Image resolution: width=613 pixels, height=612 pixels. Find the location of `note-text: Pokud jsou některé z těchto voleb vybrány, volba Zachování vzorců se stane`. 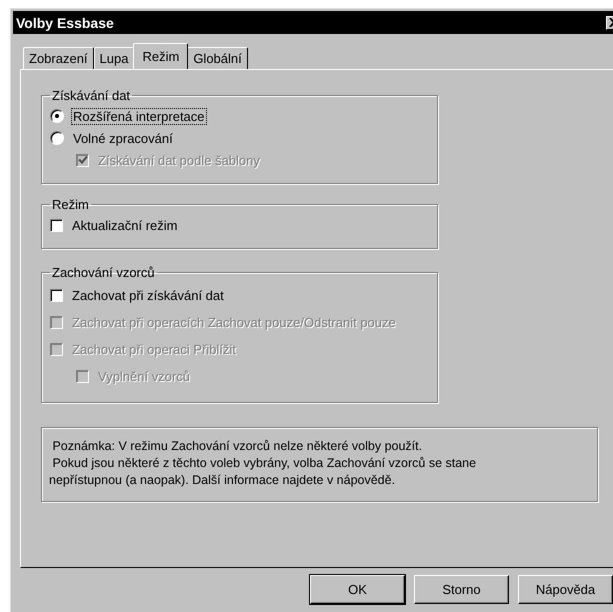

note-text: Pokud jsou některé z těchto voleb vybrány, volba Zachování vzorců se stane is located at coordinates (264, 463).